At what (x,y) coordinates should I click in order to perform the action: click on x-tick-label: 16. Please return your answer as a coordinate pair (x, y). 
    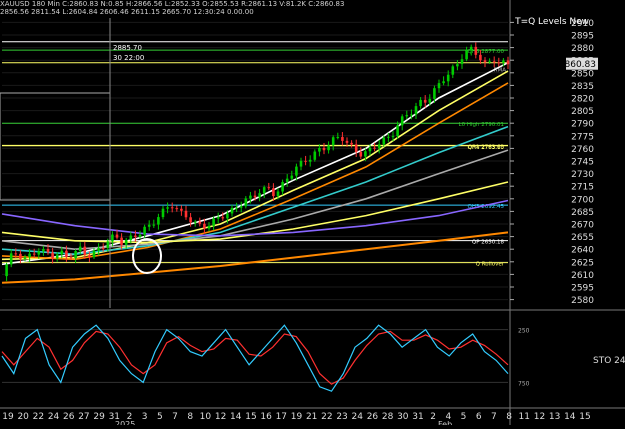
    Looking at the image, I should click on (266, 417).